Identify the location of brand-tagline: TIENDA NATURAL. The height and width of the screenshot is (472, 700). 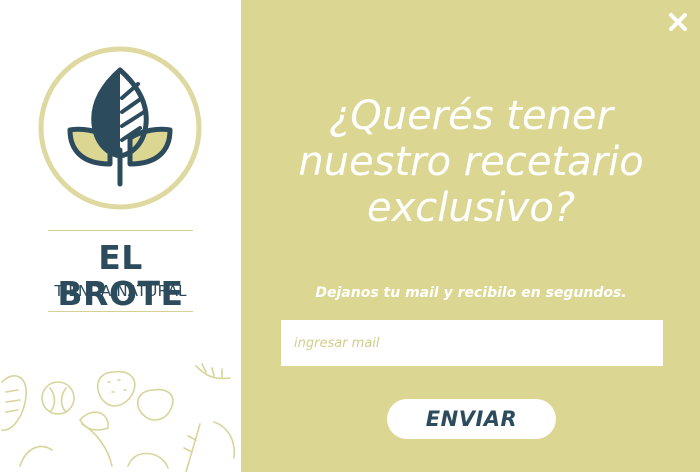
(120, 291).